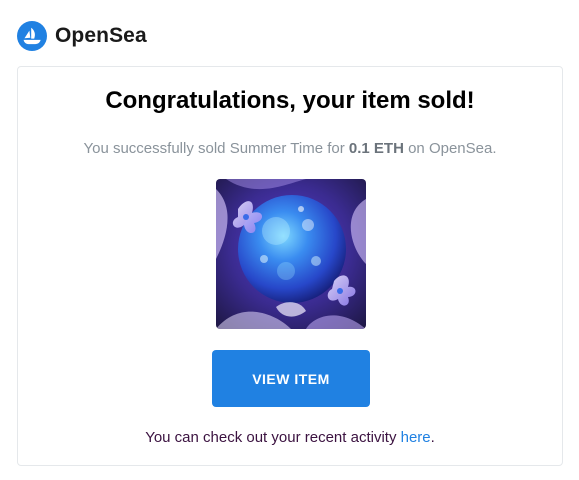 The image size is (579, 480). I want to click on item-image, so click(291, 254).